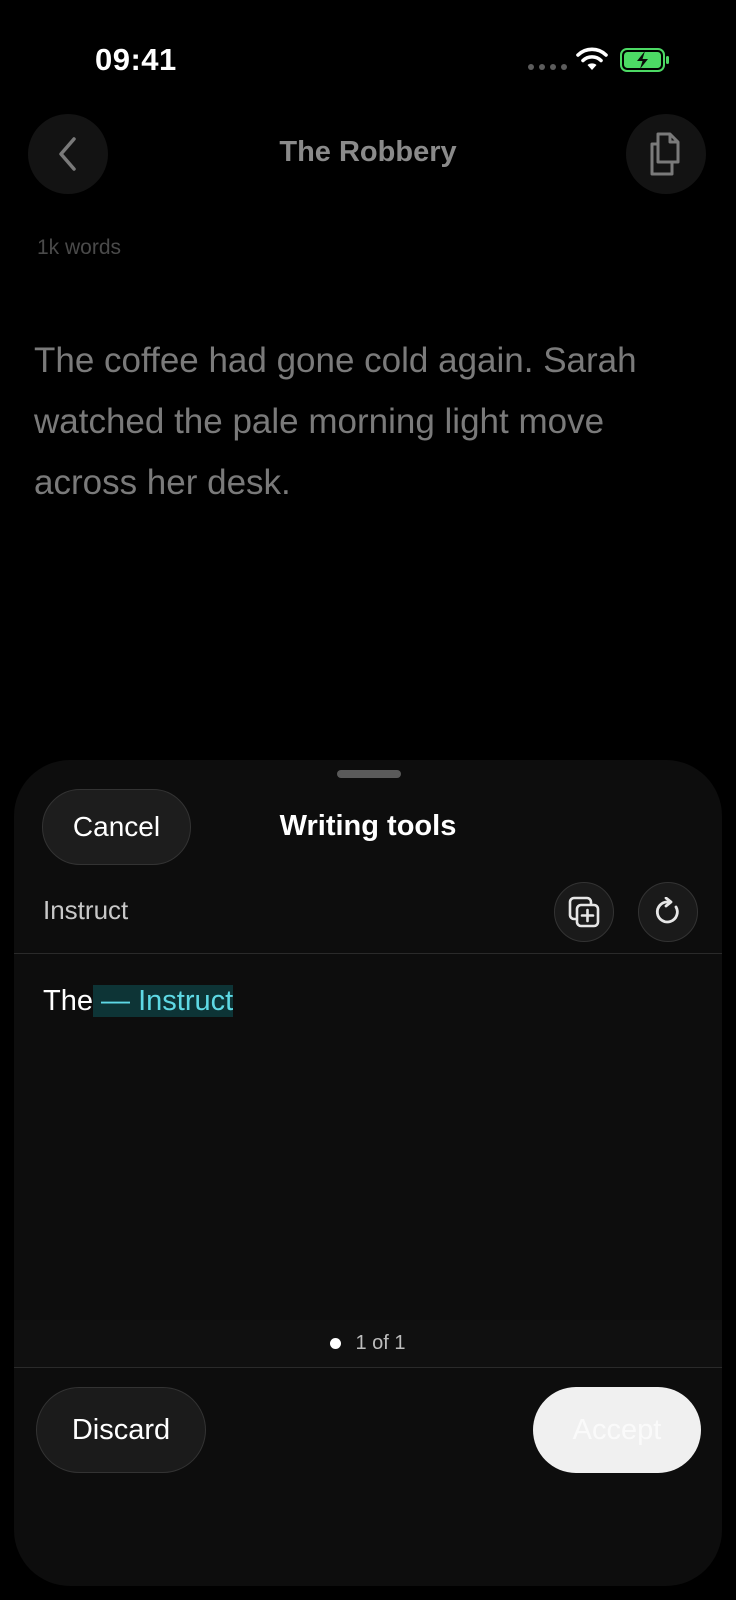 The height and width of the screenshot is (1600, 736). Describe the element at coordinates (368, 909) in the screenshot. I see `instruct-row: Instruct` at that location.